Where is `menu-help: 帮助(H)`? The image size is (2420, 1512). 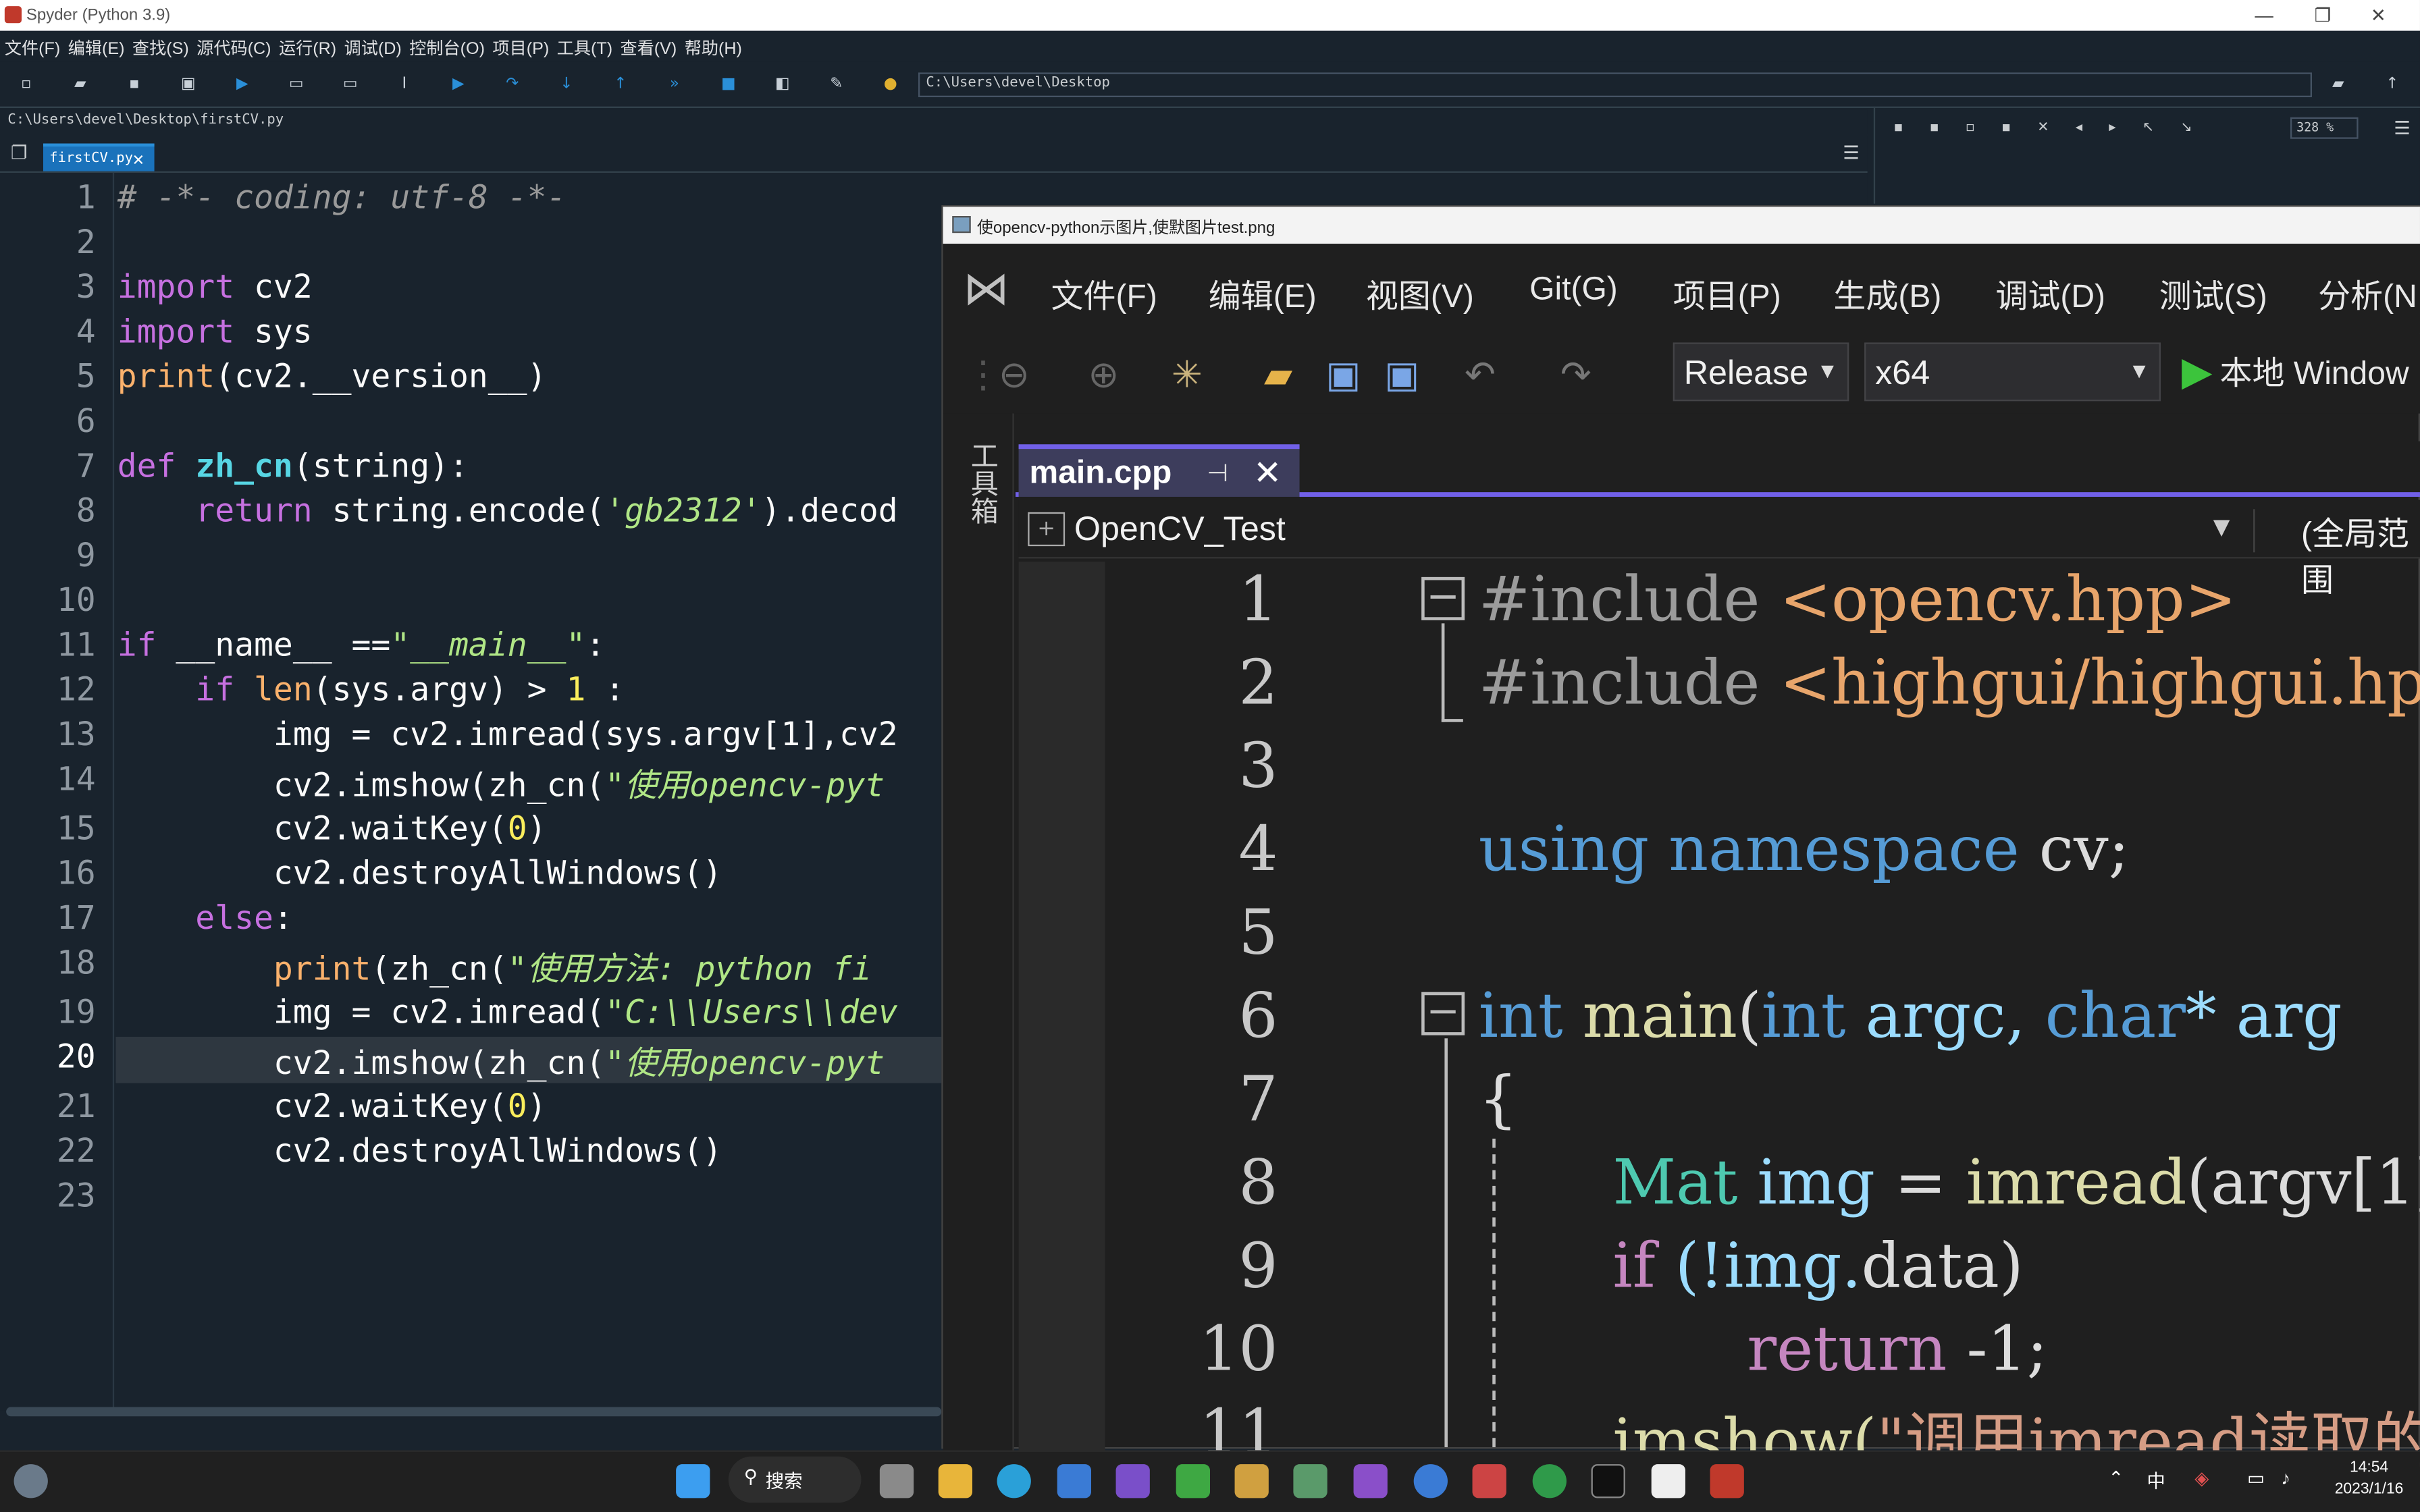
menu-help: 帮助(H) is located at coordinates (712, 46).